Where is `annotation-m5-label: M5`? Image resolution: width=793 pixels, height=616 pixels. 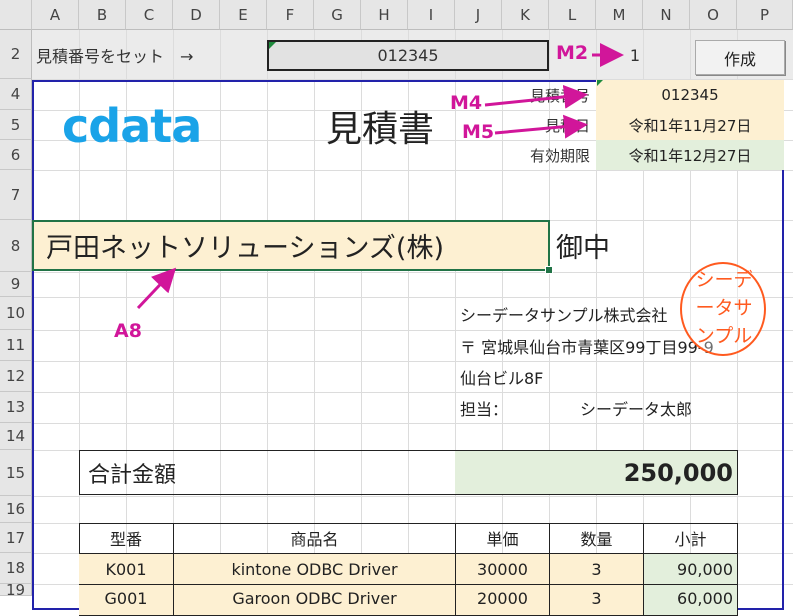 annotation-m5-label: M5 is located at coordinates (478, 132).